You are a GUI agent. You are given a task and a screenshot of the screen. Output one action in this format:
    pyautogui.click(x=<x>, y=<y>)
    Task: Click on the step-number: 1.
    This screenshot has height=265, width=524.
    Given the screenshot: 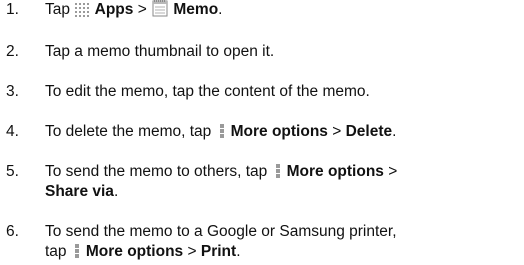 What is the action you would take?
    pyautogui.click(x=12, y=9)
    